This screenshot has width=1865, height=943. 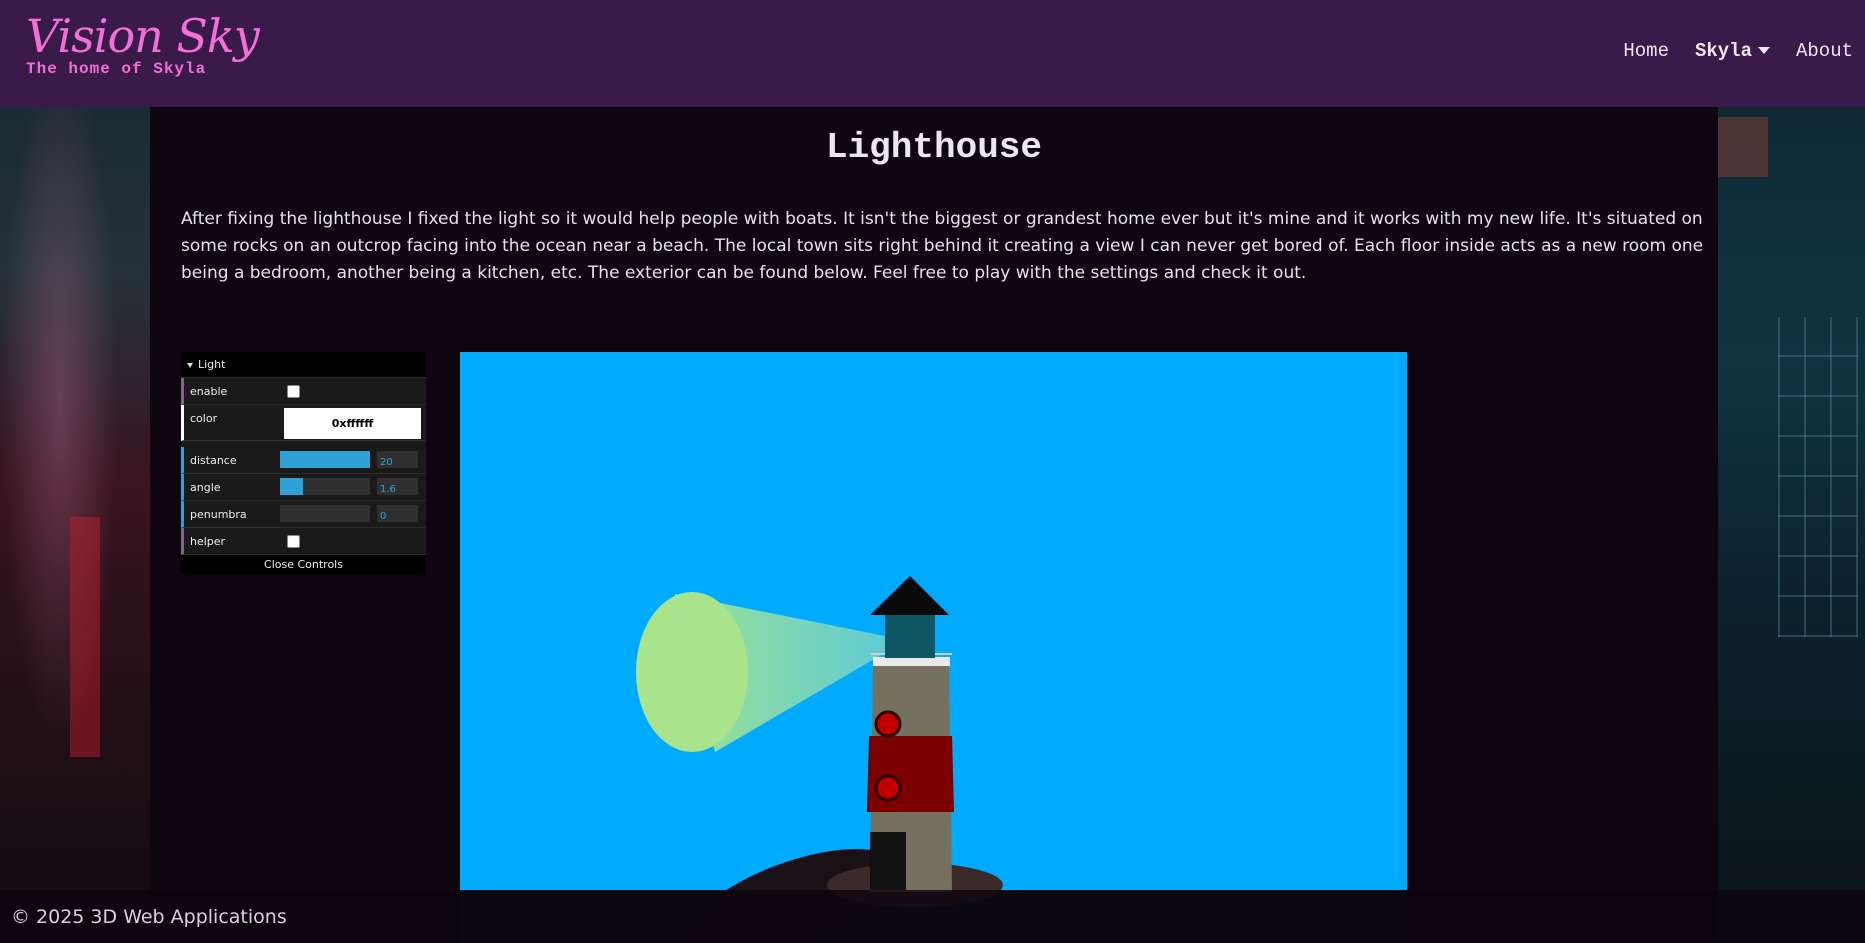 I want to click on distance-slider-fill, so click(x=325, y=459).